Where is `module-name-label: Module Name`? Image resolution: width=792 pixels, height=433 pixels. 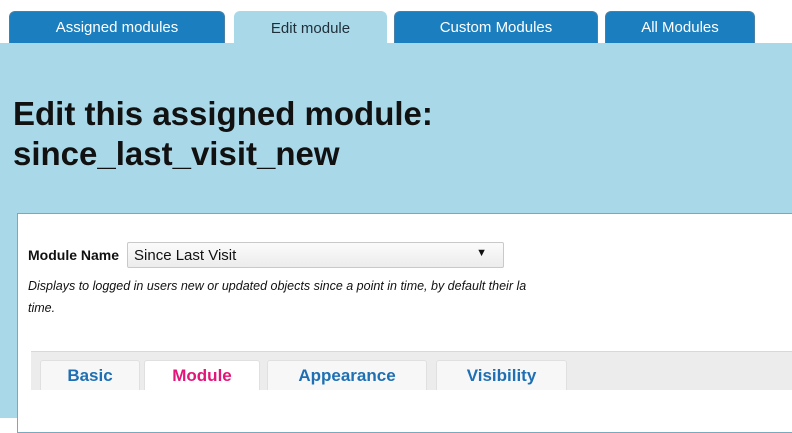
module-name-label: Module Name is located at coordinates (74, 255).